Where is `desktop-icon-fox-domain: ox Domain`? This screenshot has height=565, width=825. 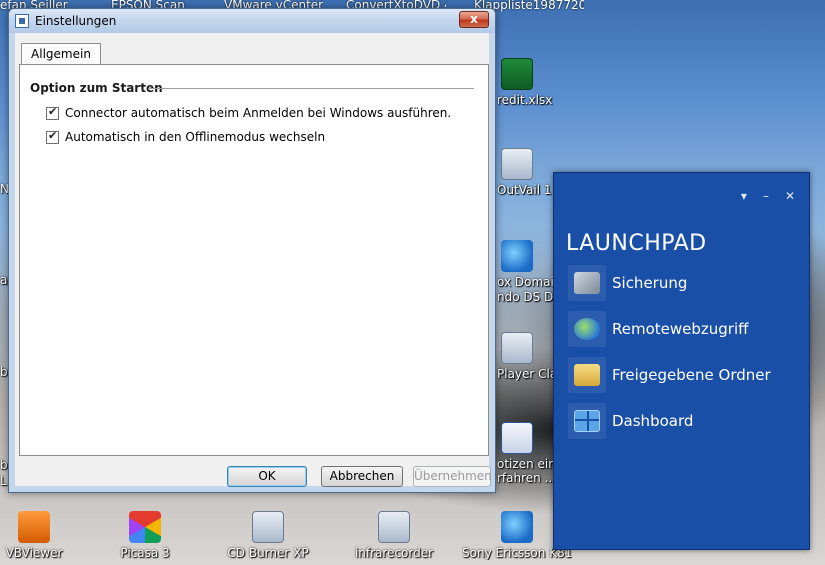
desktop-icon-fox-domain: ox Domain is located at coordinates (527, 264).